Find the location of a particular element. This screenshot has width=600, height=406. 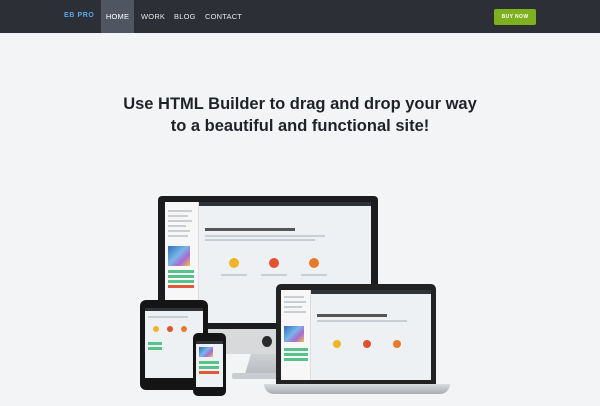

laptop-screen is located at coordinates (356, 335).